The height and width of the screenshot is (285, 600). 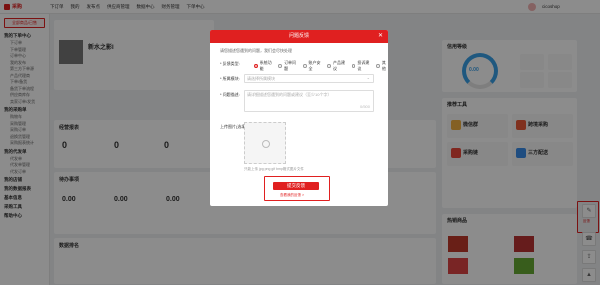 I want to click on type-radio: 投诉建议, so click(x=360, y=66).